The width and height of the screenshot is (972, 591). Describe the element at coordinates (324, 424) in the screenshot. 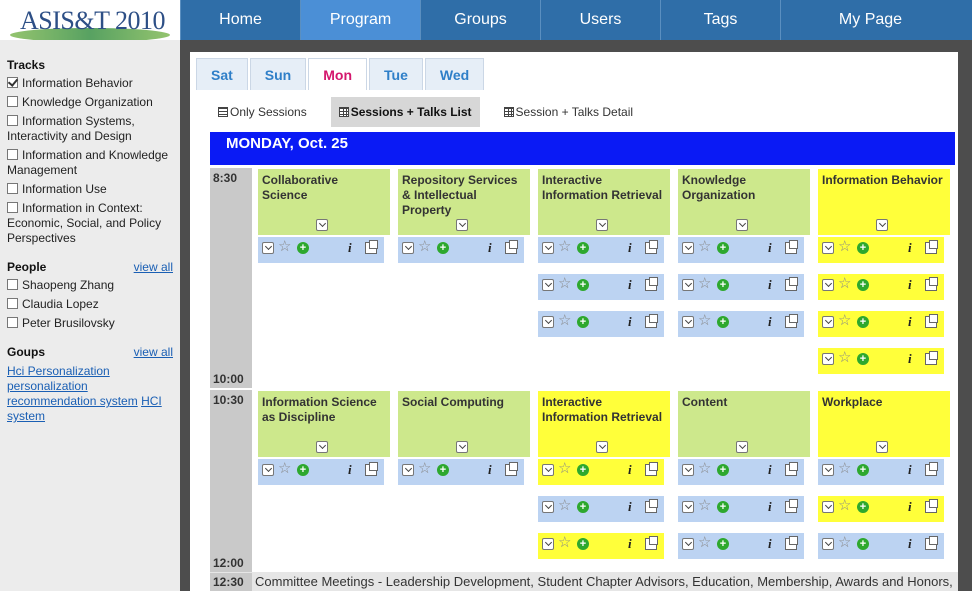

I see `session-card: Information Science as Discipline` at that location.